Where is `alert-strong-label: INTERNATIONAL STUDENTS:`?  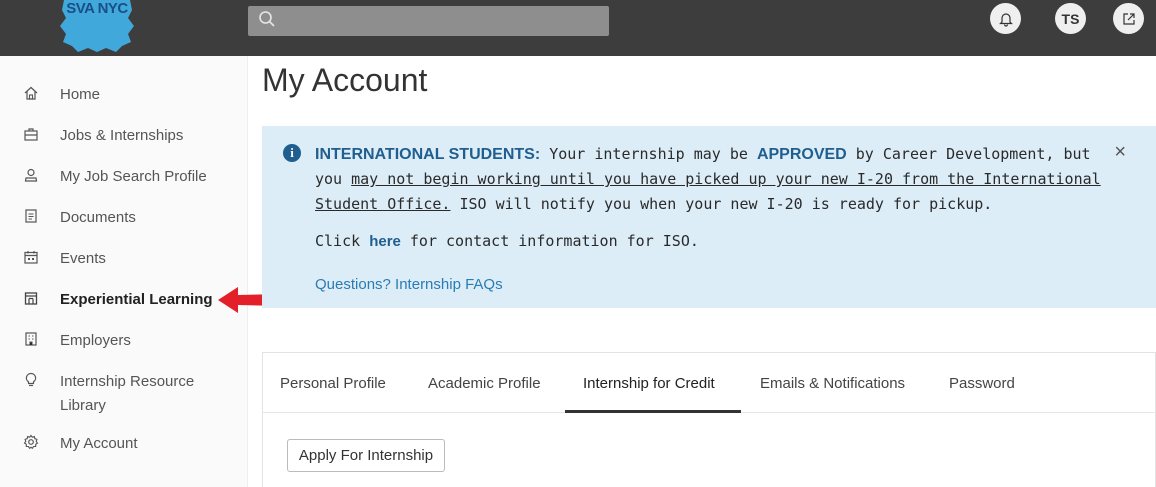 alert-strong-label: INTERNATIONAL STUDENTS: is located at coordinates (428, 154).